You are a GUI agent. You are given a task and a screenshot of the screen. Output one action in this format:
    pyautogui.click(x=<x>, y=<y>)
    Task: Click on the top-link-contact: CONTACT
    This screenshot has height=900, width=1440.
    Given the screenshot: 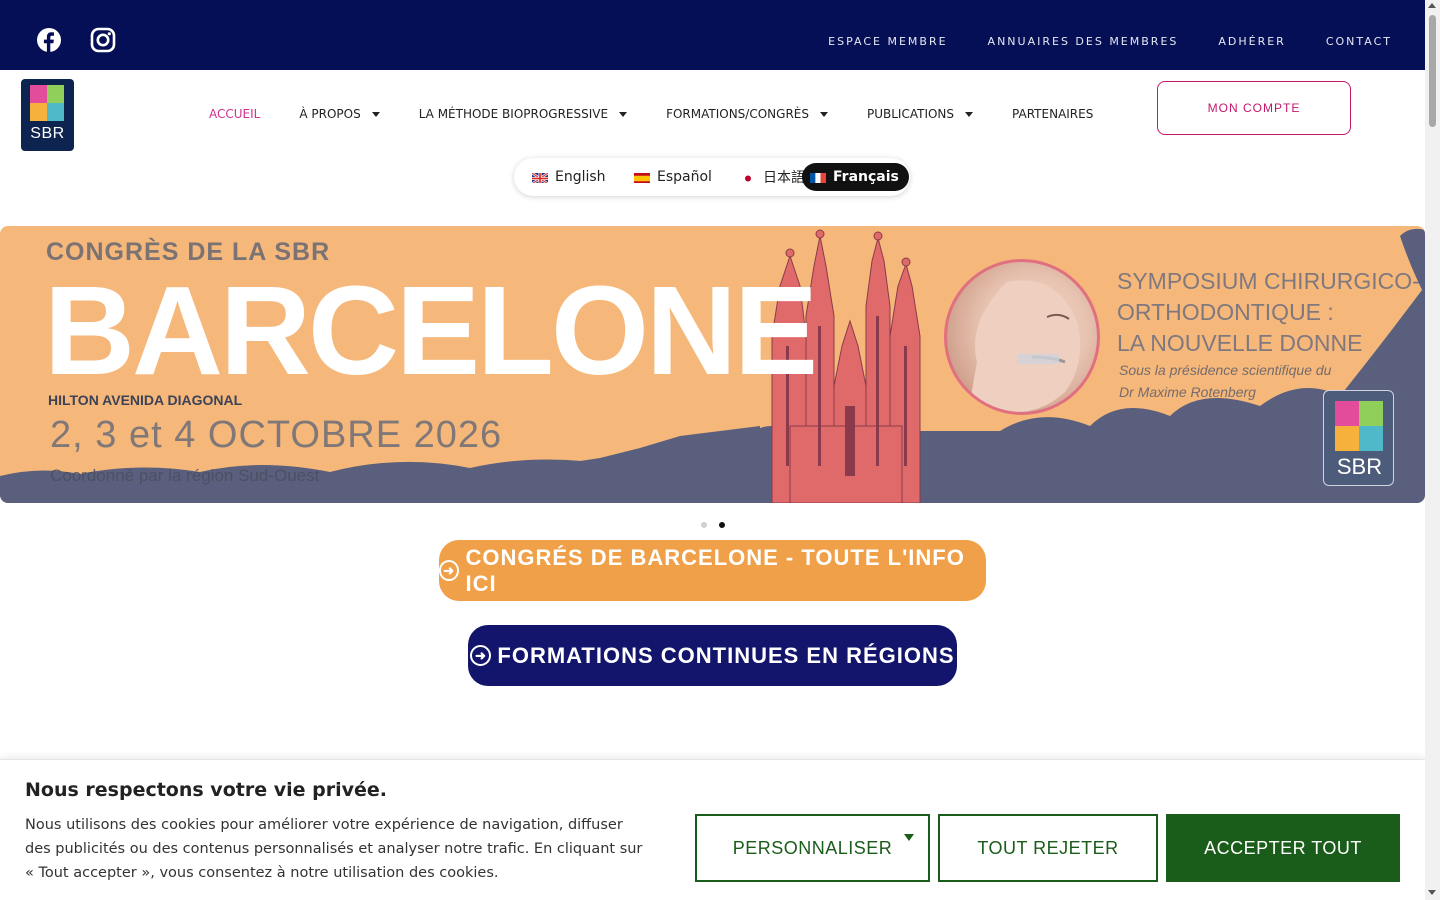 What is the action you would take?
    pyautogui.click(x=1359, y=41)
    